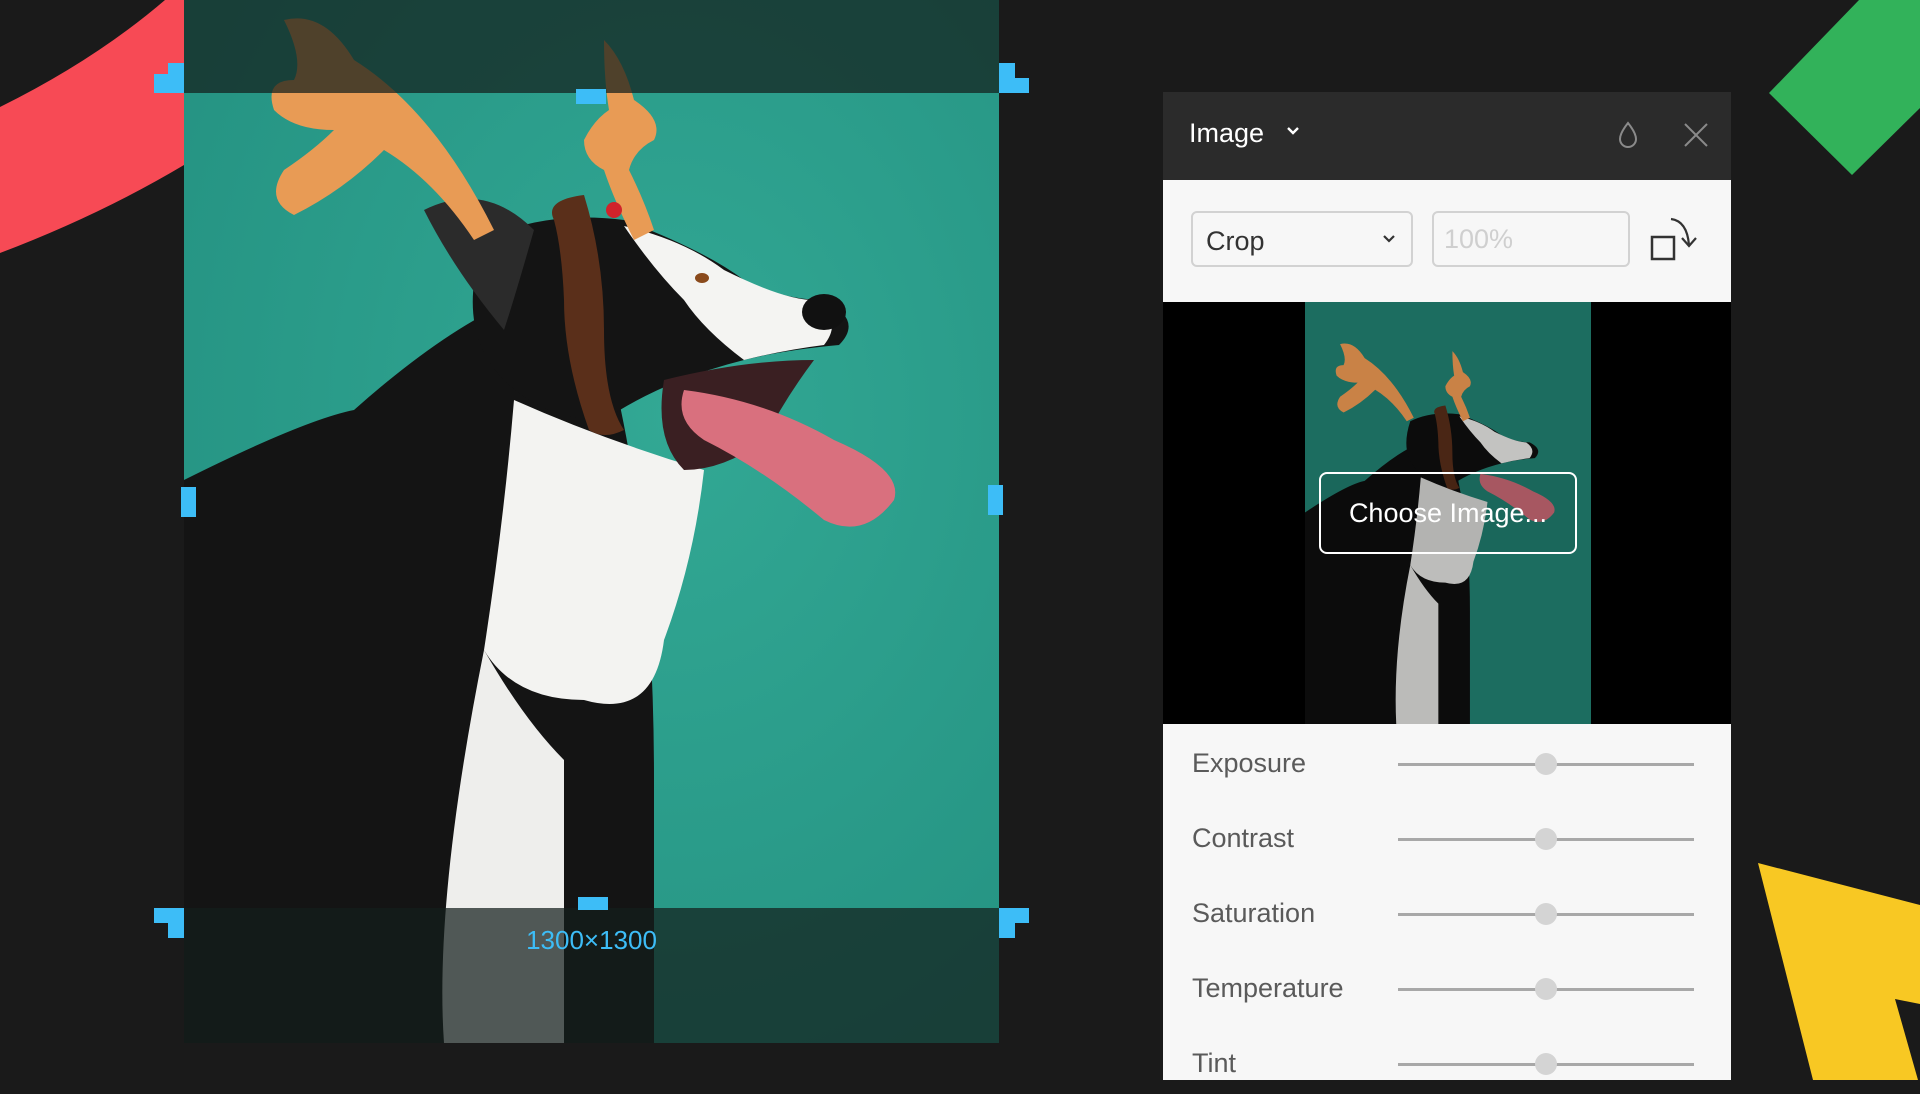  What do you see at coordinates (591, 96) in the screenshot?
I see `crop-handle-top` at bounding box center [591, 96].